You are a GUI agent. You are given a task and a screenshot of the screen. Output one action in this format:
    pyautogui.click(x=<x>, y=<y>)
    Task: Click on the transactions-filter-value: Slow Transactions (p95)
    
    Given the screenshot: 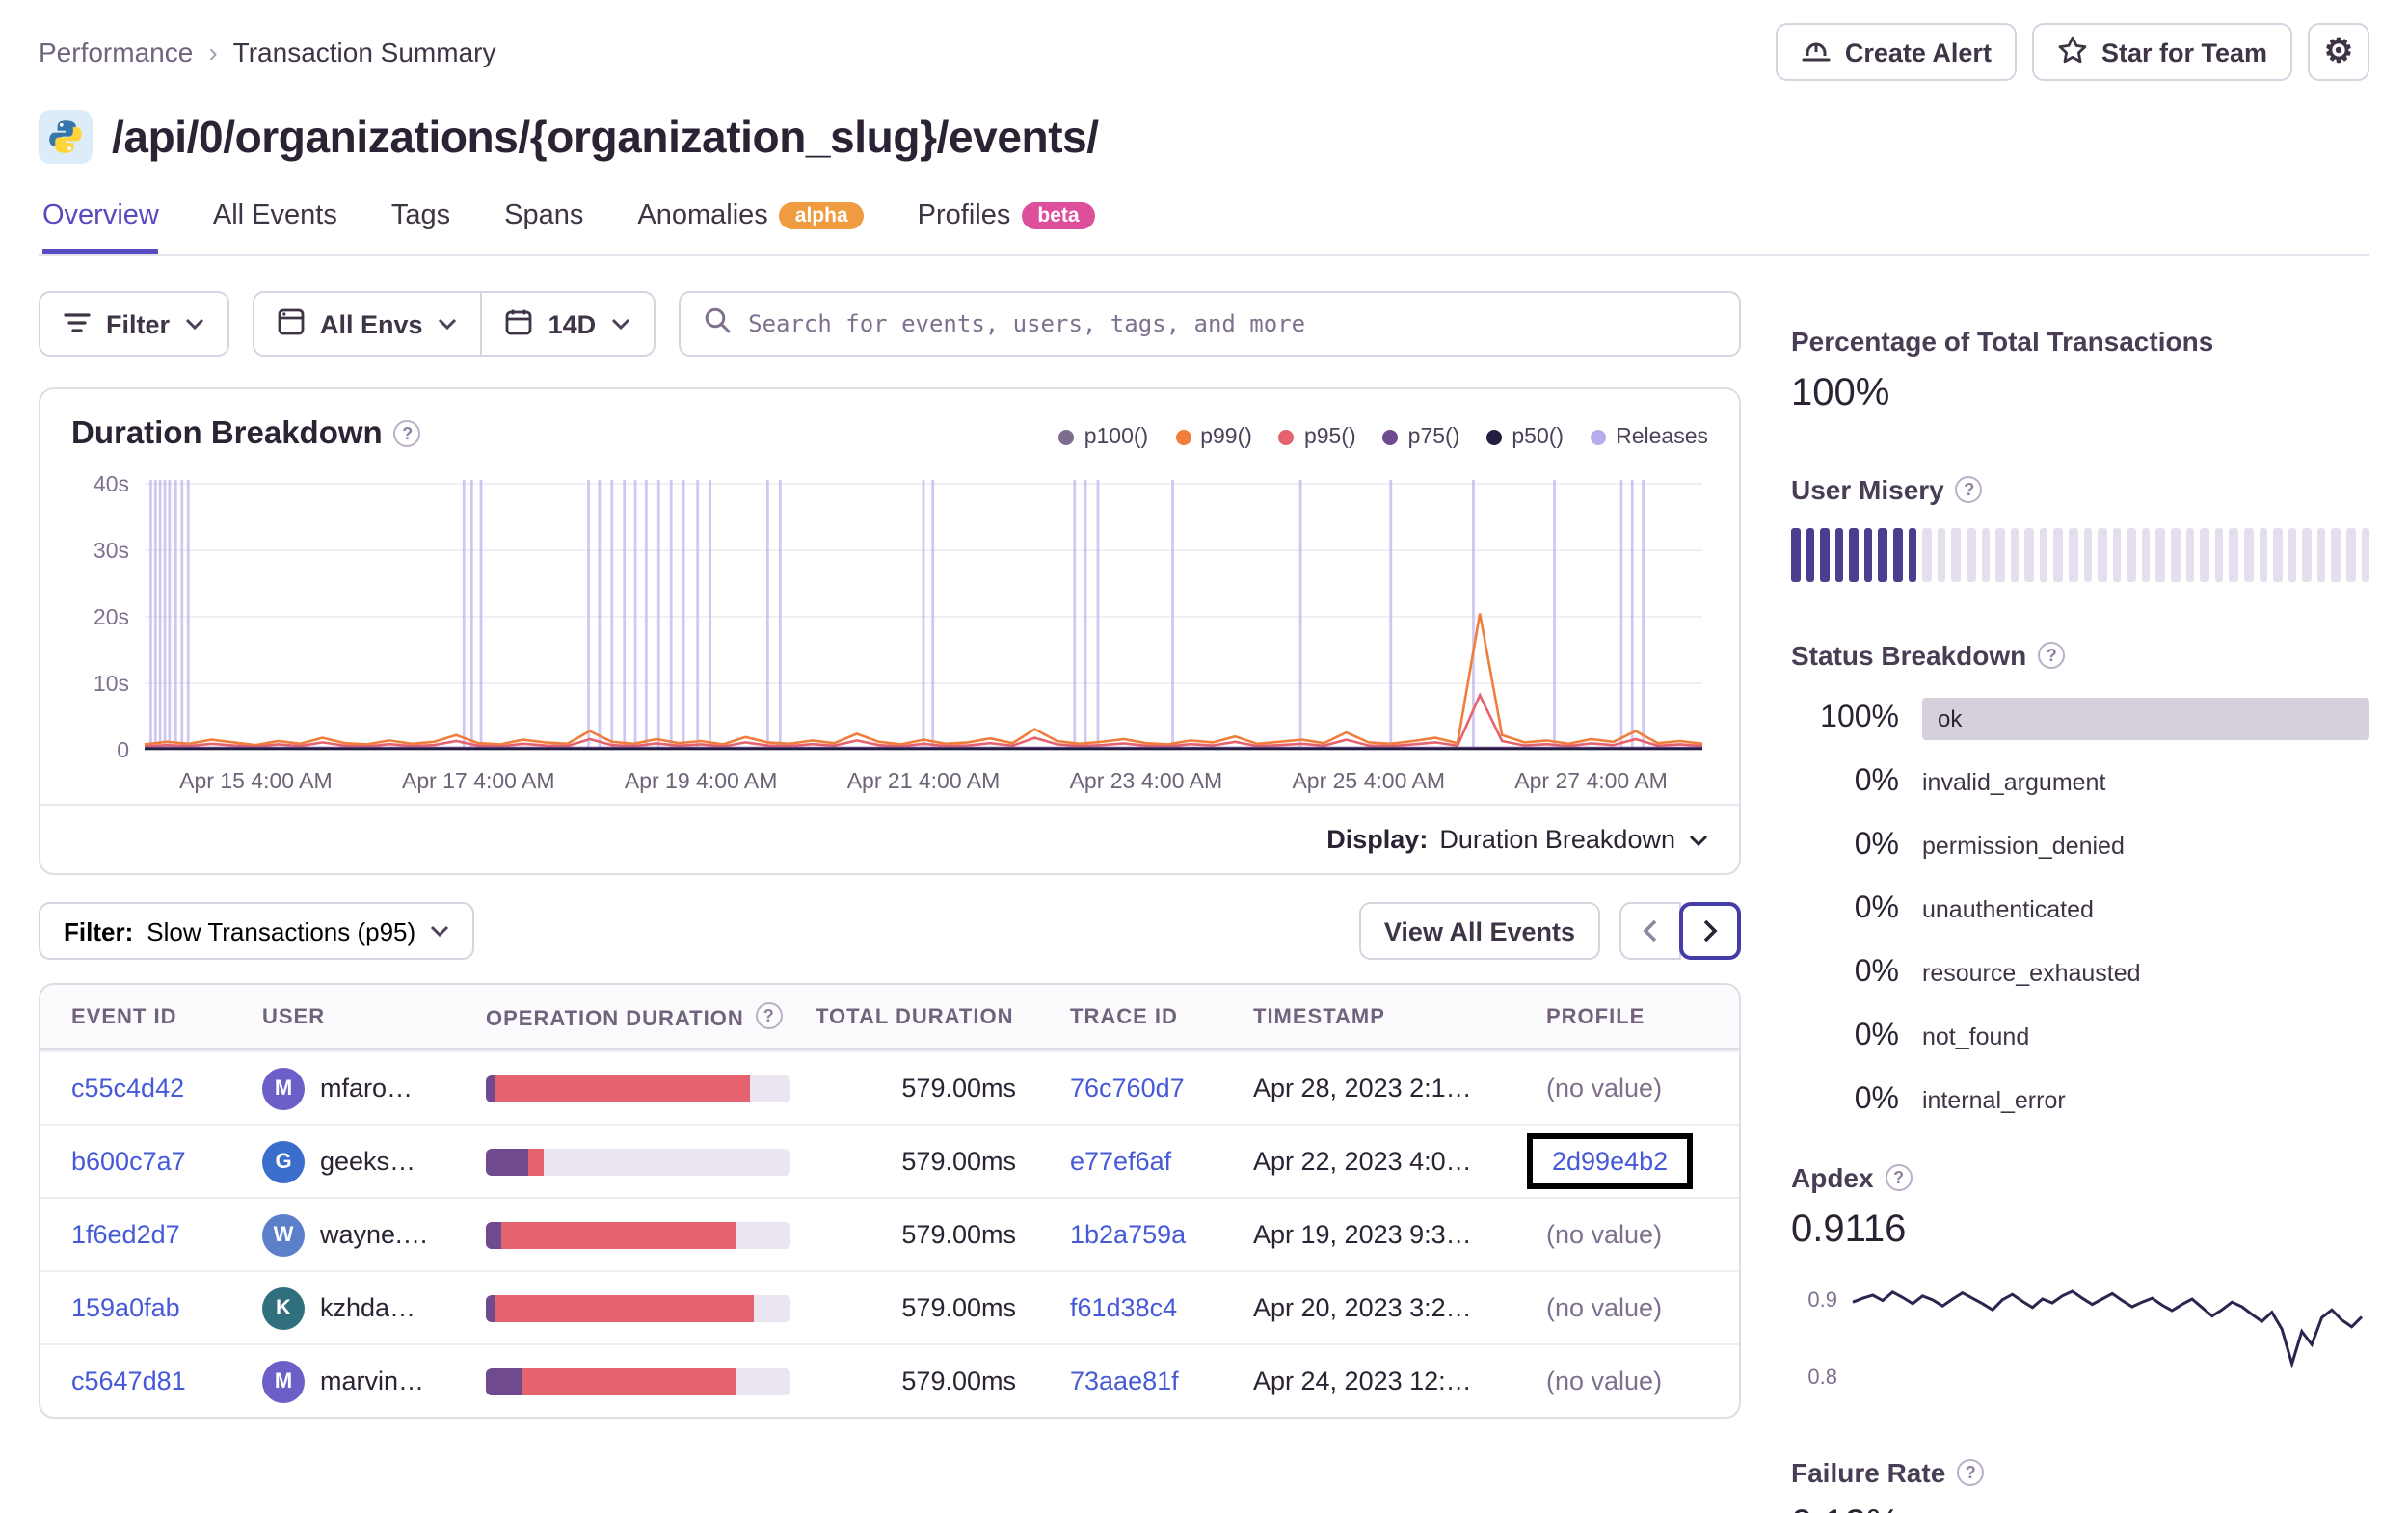 What is the action you would take?
    pyautogui.click(x=281, y=930)
    